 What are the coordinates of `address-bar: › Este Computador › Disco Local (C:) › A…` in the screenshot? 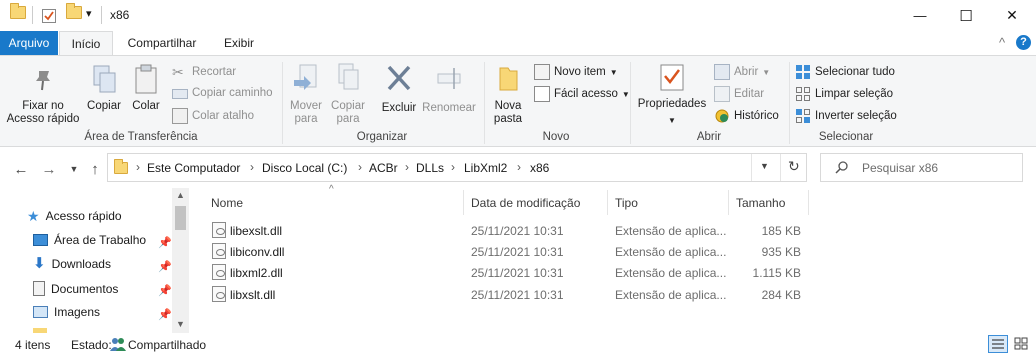 It's located at (457, 167).